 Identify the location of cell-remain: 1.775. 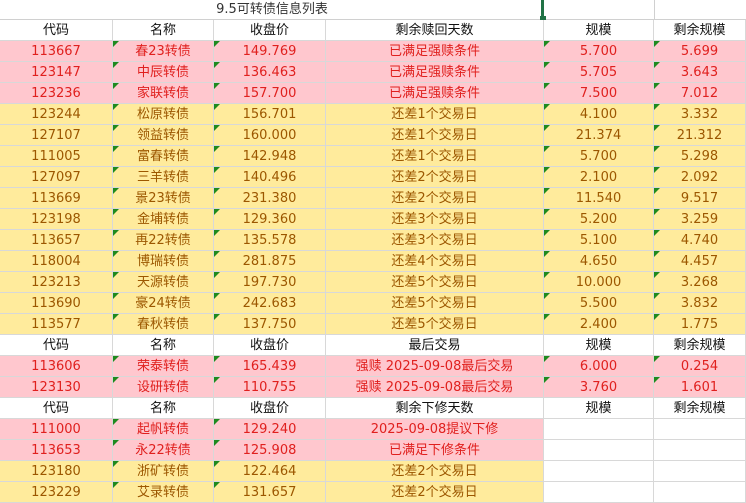
(700, 324).